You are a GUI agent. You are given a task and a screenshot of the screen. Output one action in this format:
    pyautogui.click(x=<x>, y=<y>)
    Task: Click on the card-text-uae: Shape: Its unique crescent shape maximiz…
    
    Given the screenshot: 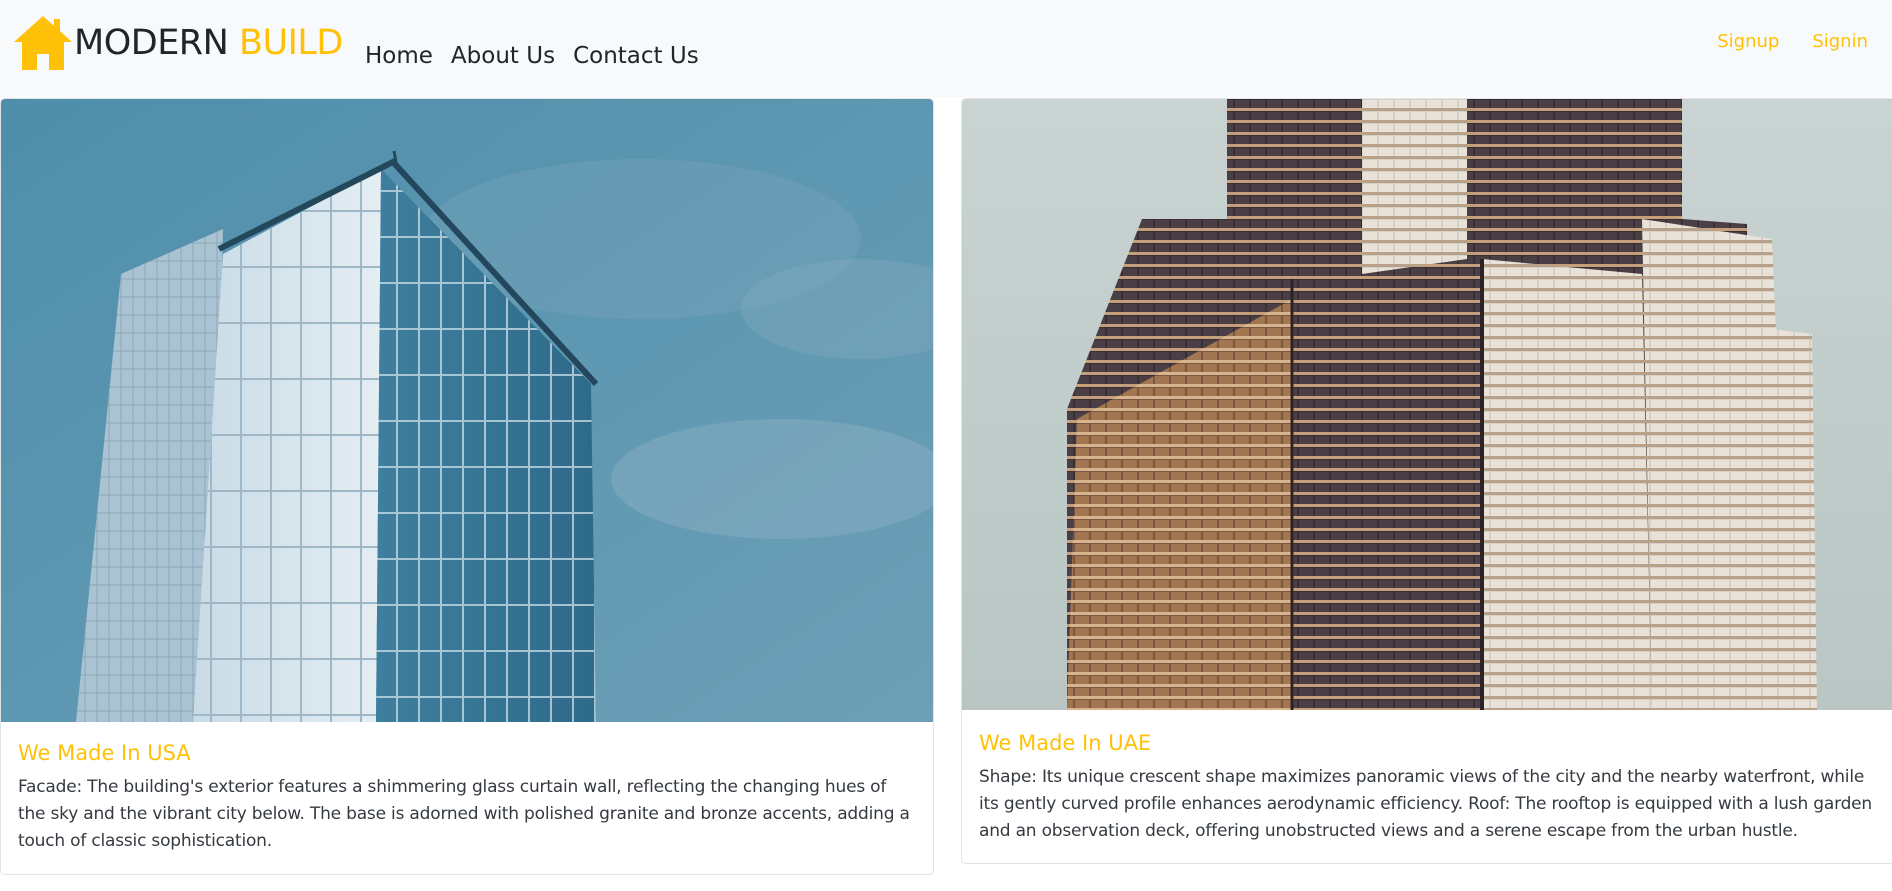 What is the action you would take?
    pyautogui.click(x=1425, y=804)
    